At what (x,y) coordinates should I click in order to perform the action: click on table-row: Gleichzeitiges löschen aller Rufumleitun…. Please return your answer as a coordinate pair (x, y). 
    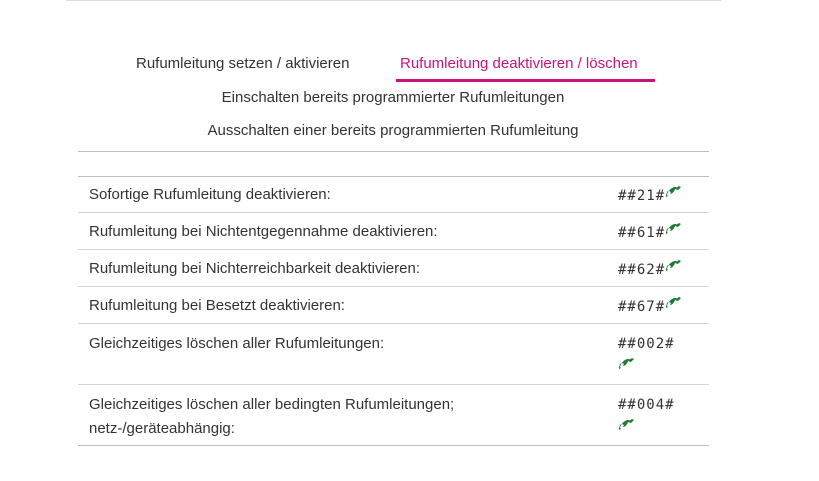
    Looking at the image, I should click on (393, 354).